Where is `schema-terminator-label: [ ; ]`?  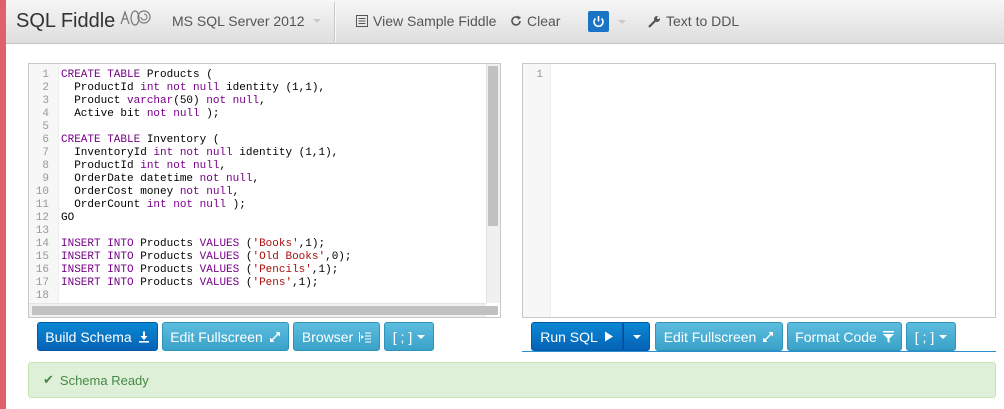
schema-terminator-label: [ ; ] is located at coordinates (402, 336).